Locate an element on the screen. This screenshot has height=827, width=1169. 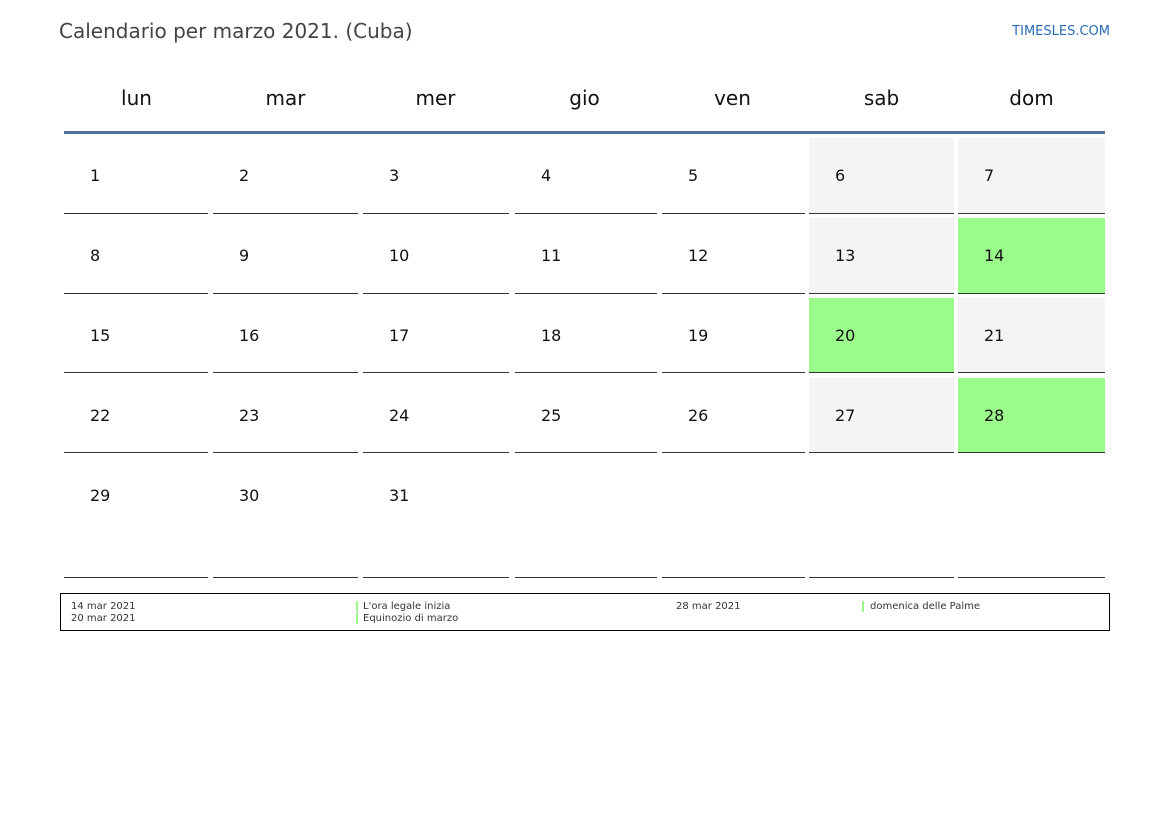
day-number: 30 is located at coordinates (249, 495).